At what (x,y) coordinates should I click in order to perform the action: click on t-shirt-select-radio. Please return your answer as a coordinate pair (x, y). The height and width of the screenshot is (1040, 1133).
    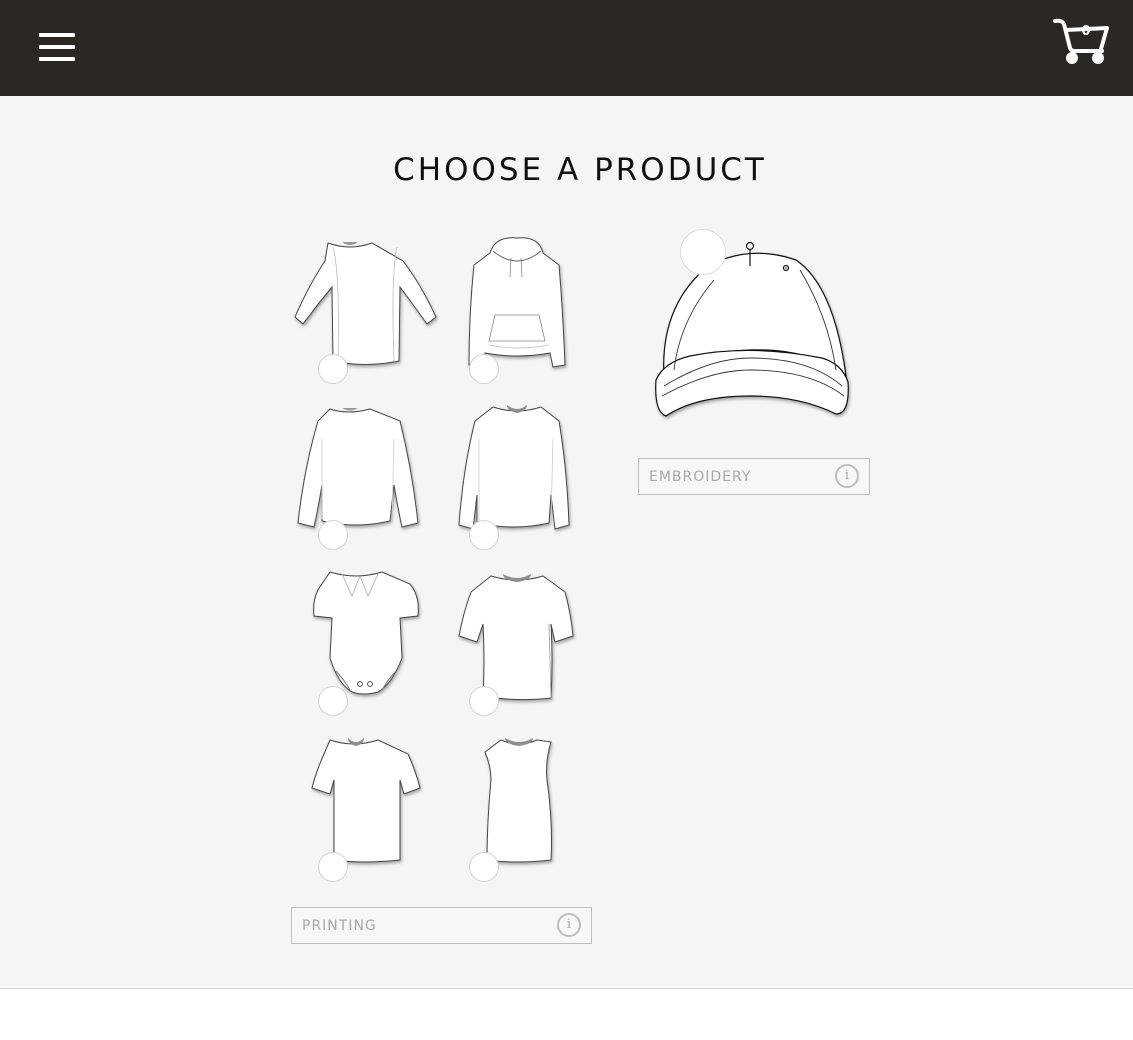
    Looking at the image, I should click on (333, 867).